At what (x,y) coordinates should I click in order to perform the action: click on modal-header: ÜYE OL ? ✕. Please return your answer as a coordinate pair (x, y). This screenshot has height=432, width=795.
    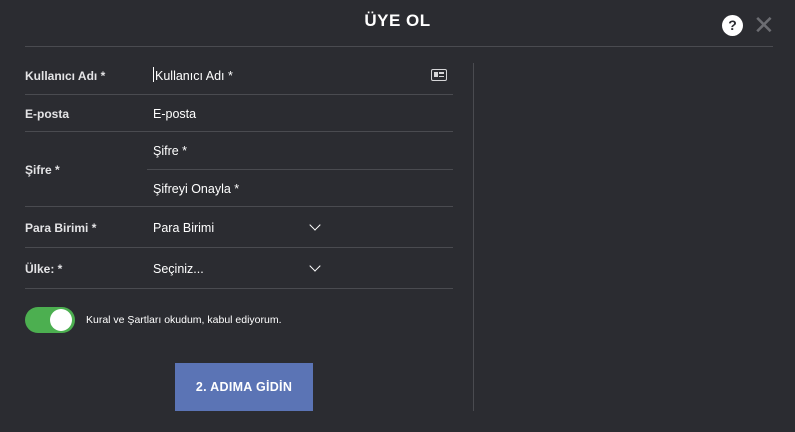
    Looking at the image, I should click on (397, 23).